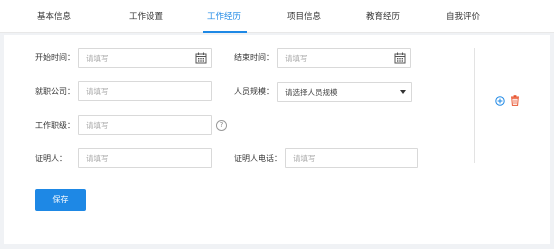 The image size is (554, 249). Describe the element at coordinates (277, 16) in the screenshot. I see `tab-bar: 基本信息 工作设置 工作经历 项目信息 教育经历 自我评价` at that location.